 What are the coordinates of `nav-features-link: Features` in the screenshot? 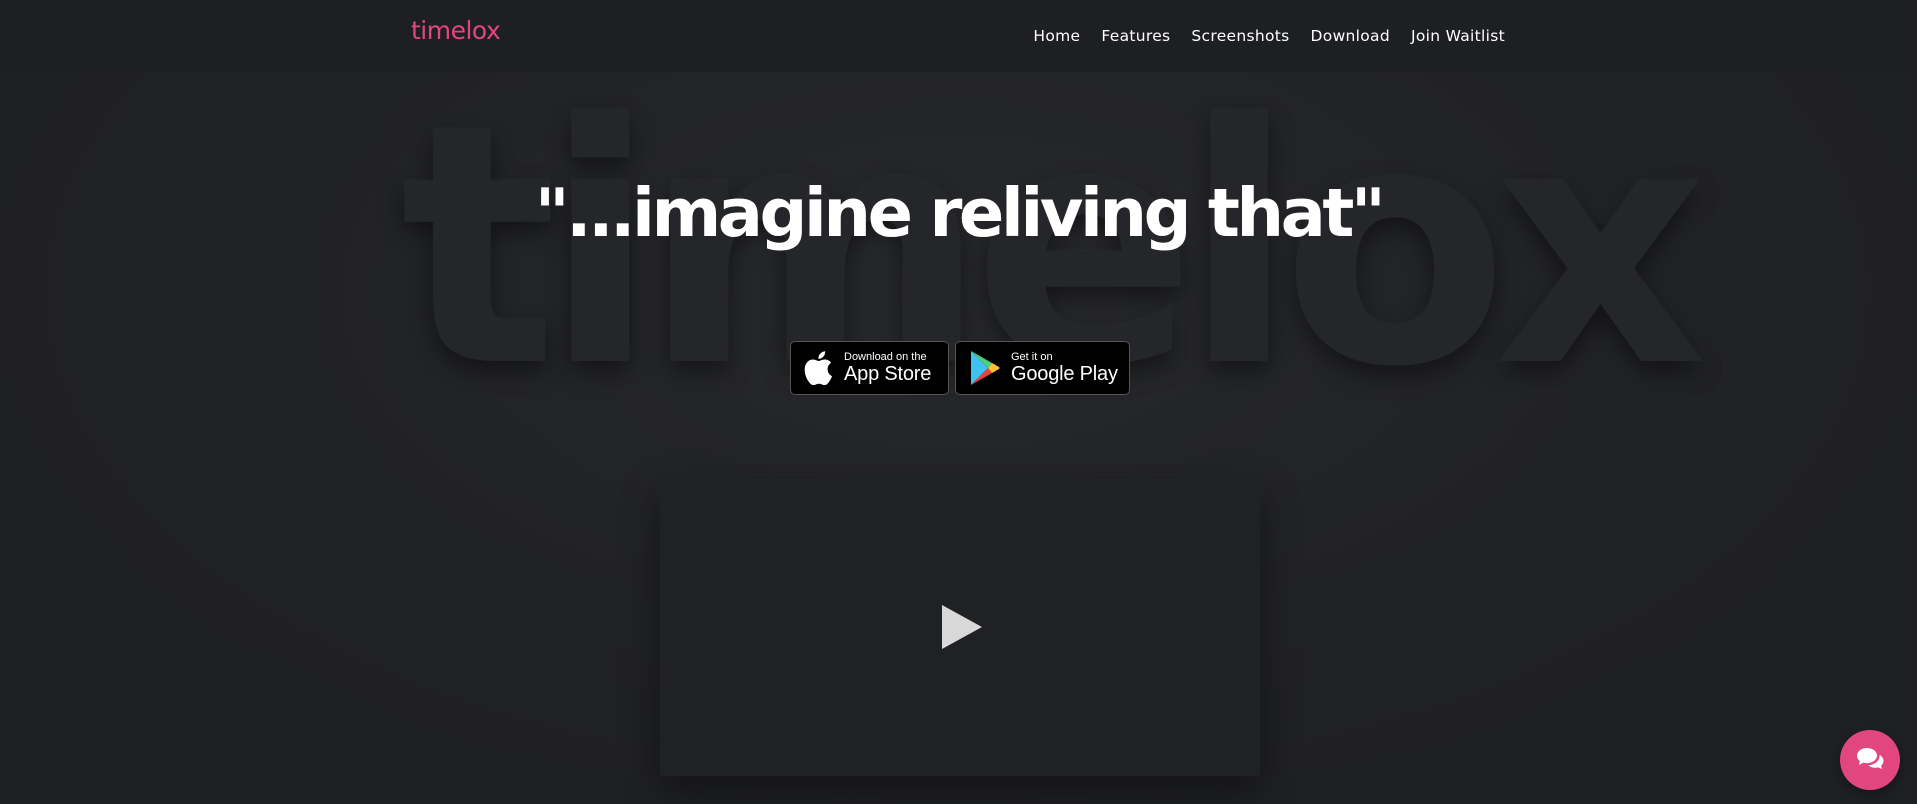 It's located at (1135, 36).